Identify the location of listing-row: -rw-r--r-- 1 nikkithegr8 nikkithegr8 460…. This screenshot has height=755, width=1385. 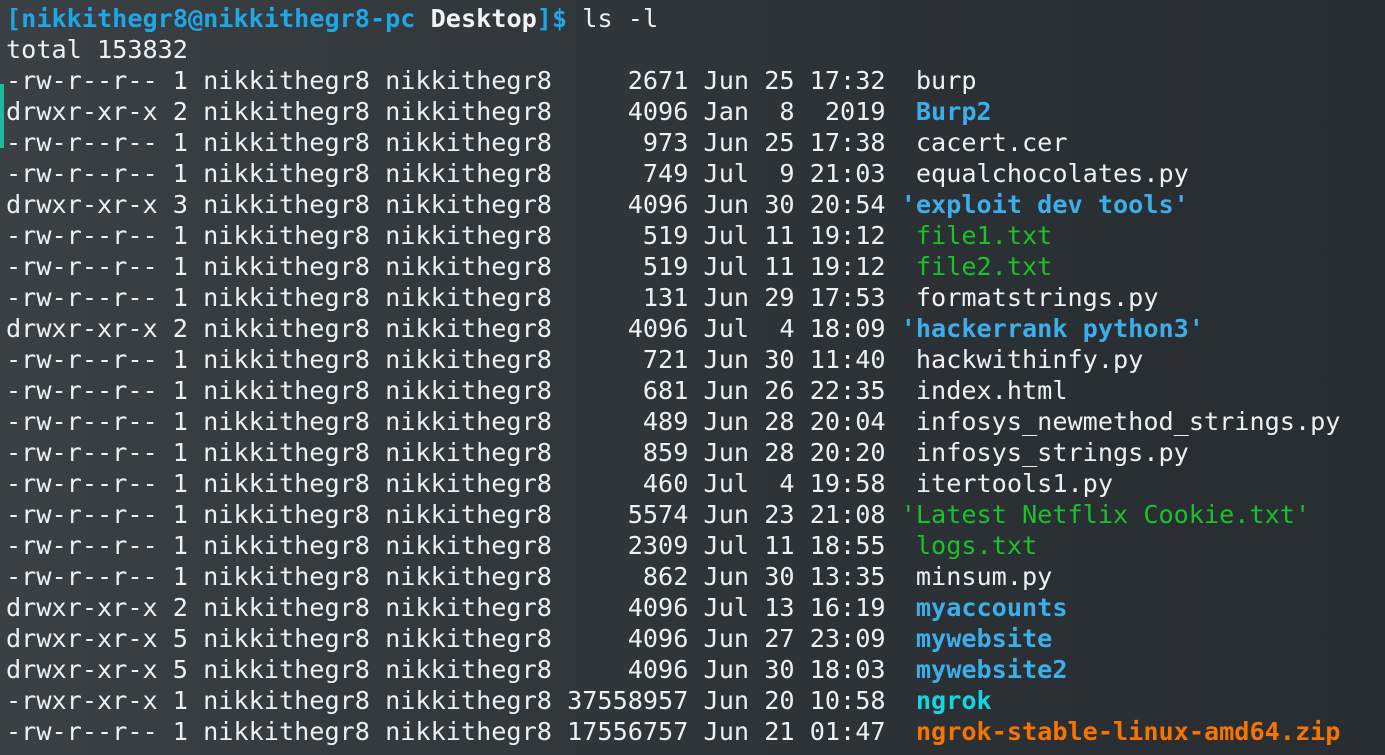
(673, 483).